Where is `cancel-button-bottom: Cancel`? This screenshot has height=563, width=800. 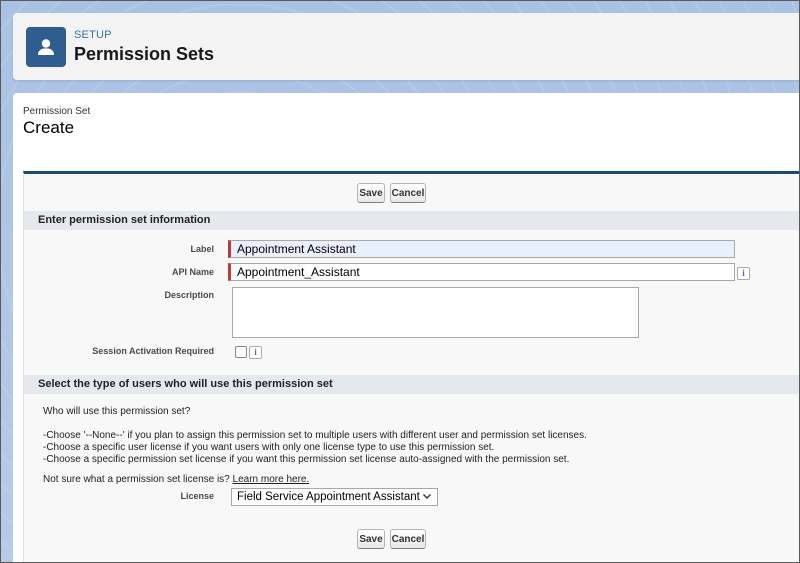
cancel-button-bottom: Cancel is located at coordinates (408, 539).